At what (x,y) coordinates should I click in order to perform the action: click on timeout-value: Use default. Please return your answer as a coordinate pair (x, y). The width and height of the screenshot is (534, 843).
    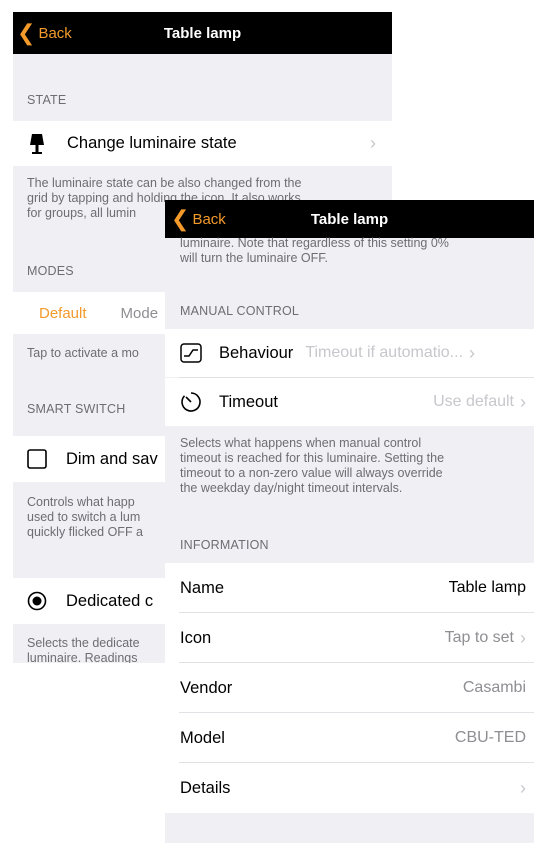
    Looking at the image, I should click on (473, 401).